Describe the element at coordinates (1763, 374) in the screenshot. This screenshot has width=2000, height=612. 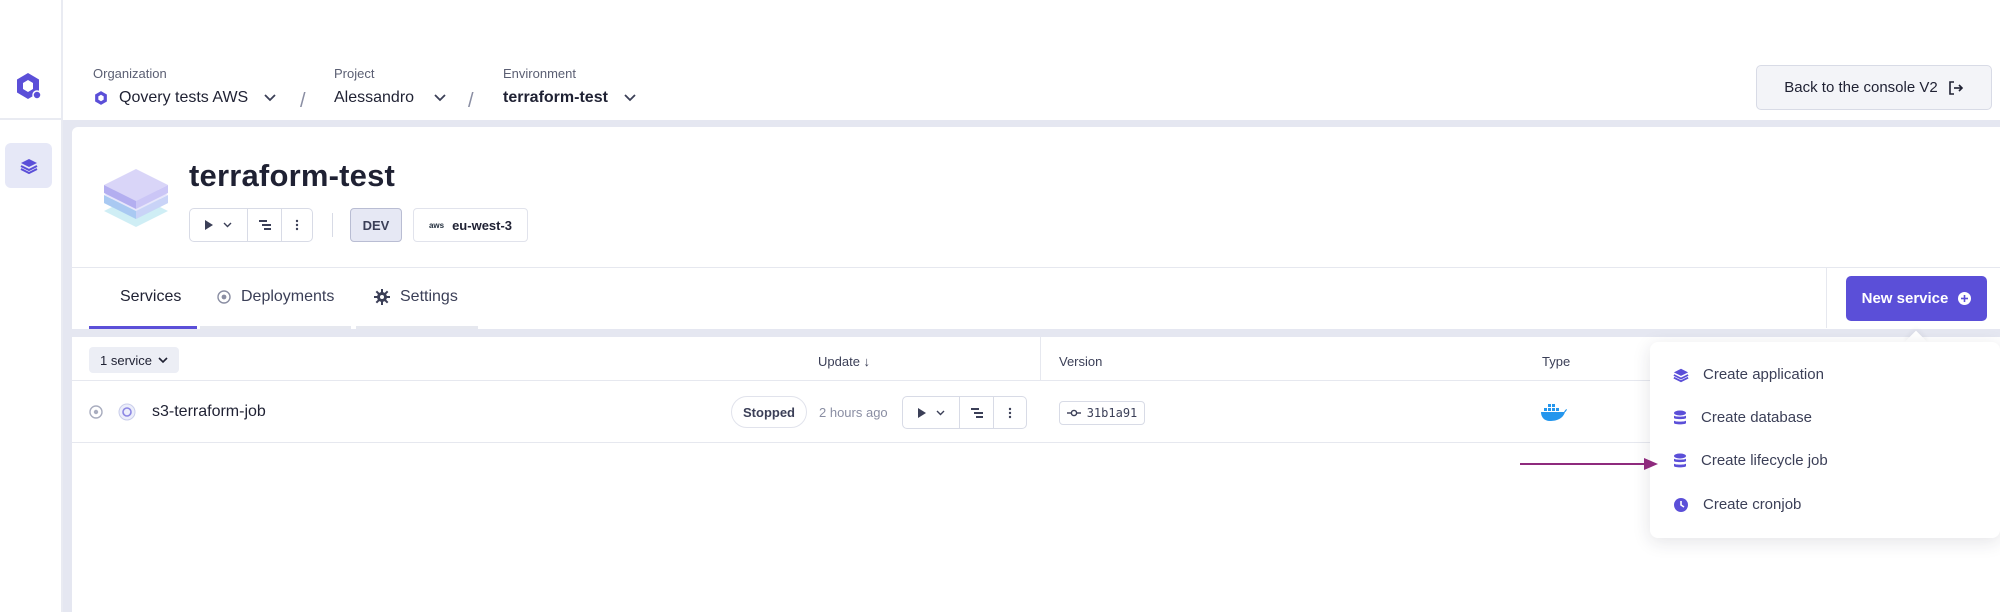
I see `menu-item-label: Create application` at that location.